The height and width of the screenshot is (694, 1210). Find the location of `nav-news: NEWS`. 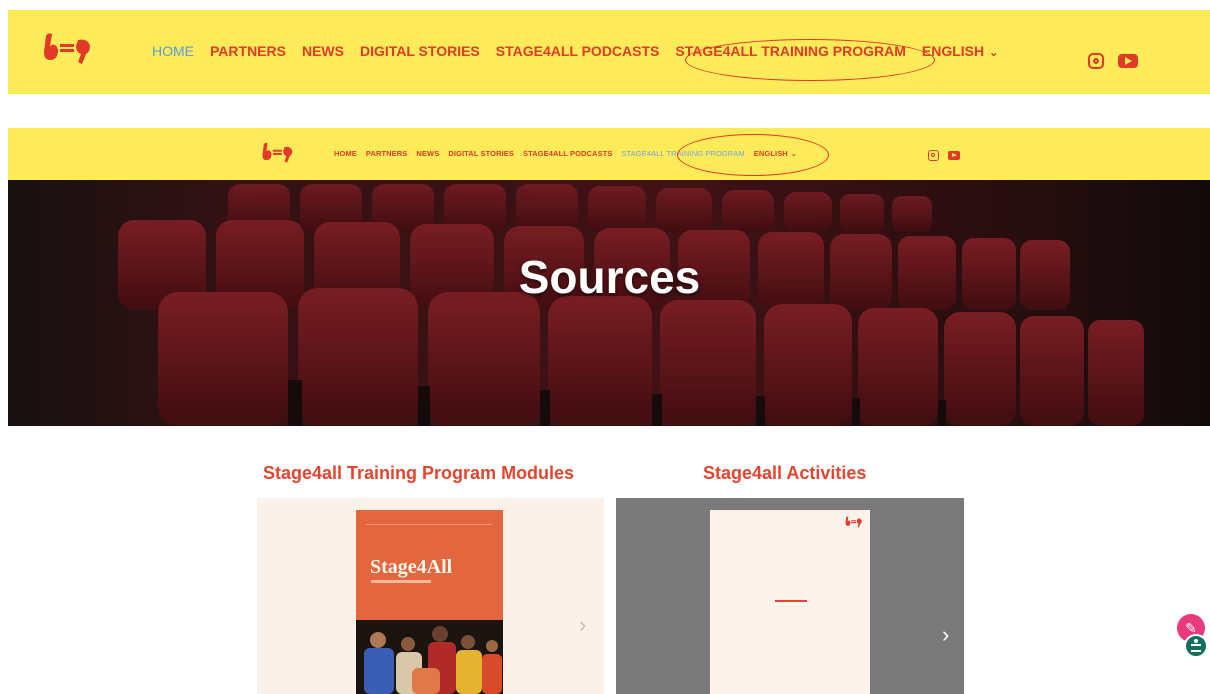

nav-news: NEWS is located at coordinates (323, 51).